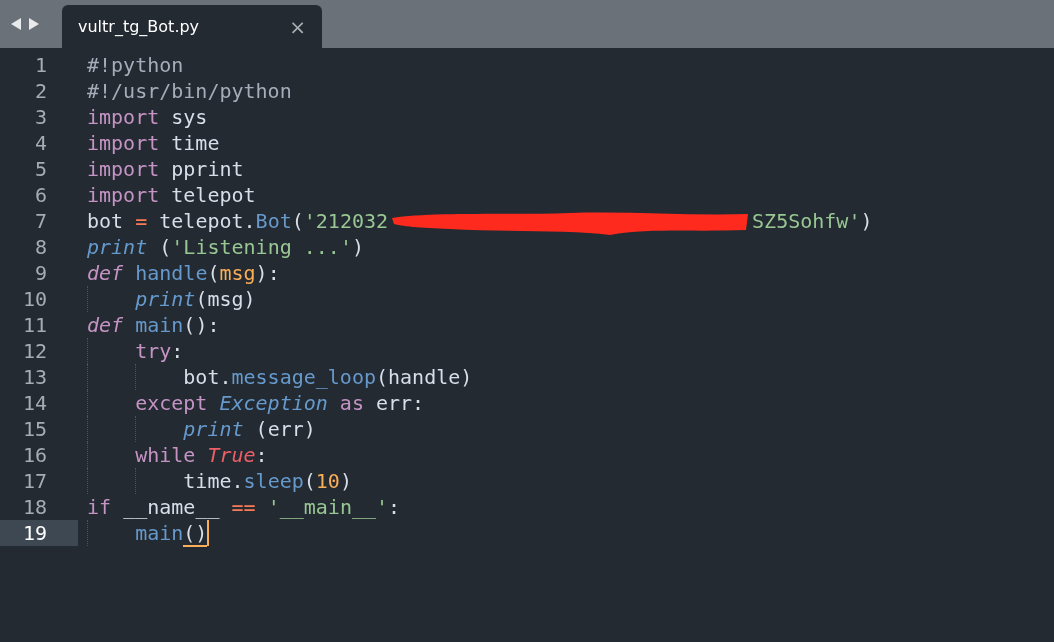 The image size is (1054, 642). Describe the element at coordinates (16, 24) in the screenshot. I see `back-icon` at that location.